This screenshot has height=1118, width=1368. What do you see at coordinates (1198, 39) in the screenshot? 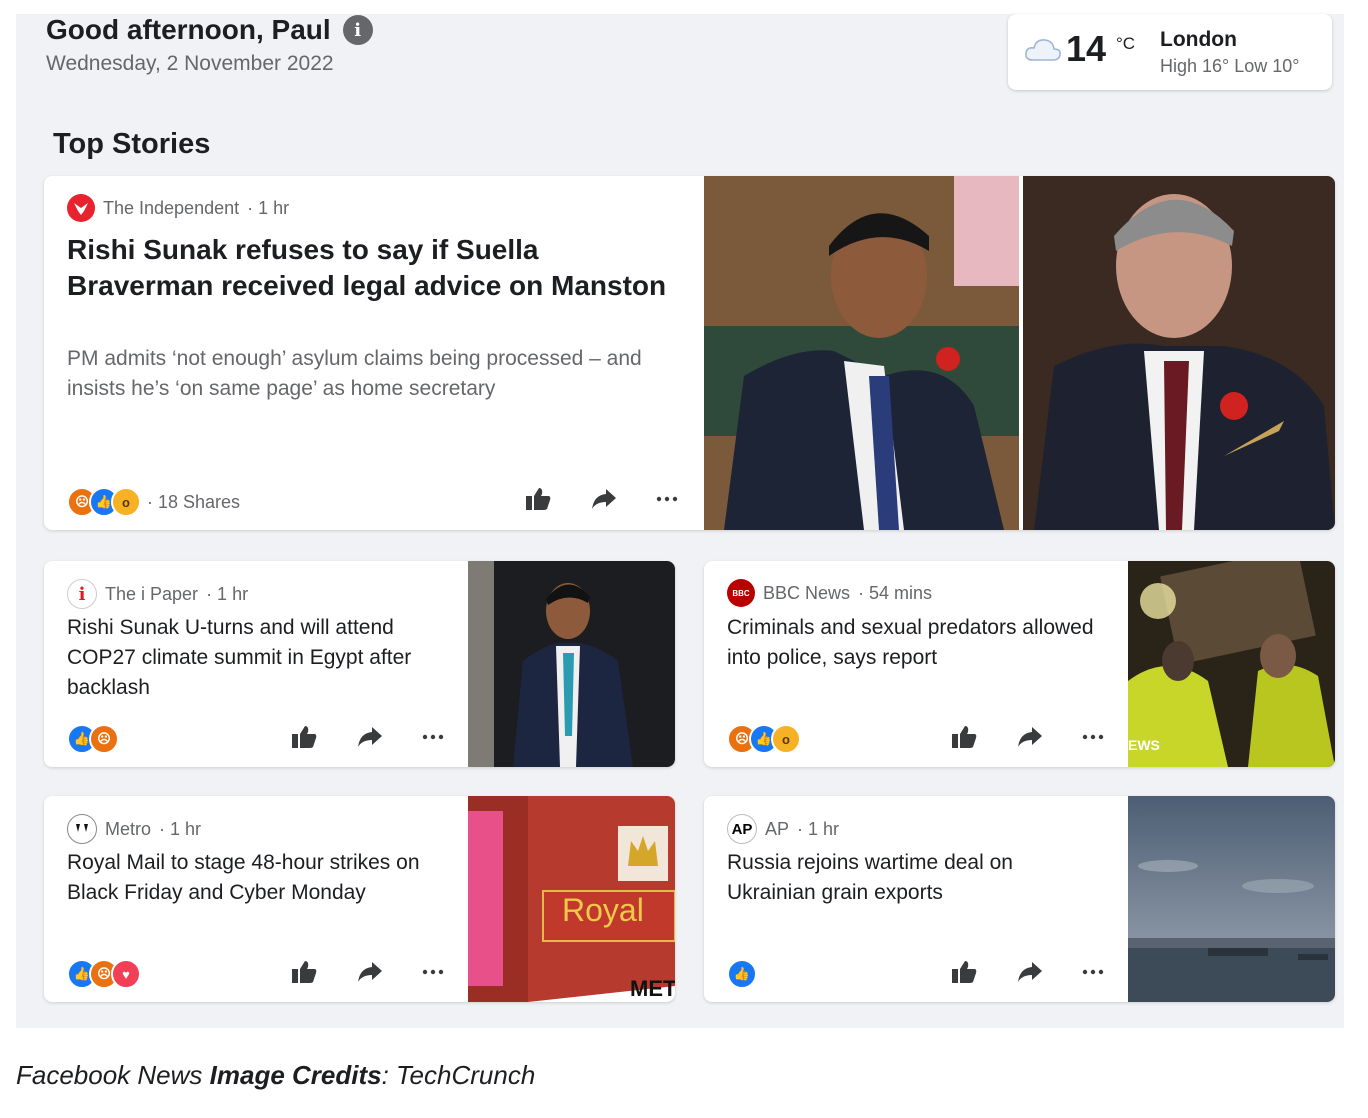
I see `weather-city: London` at bounding box center [1198, 39].